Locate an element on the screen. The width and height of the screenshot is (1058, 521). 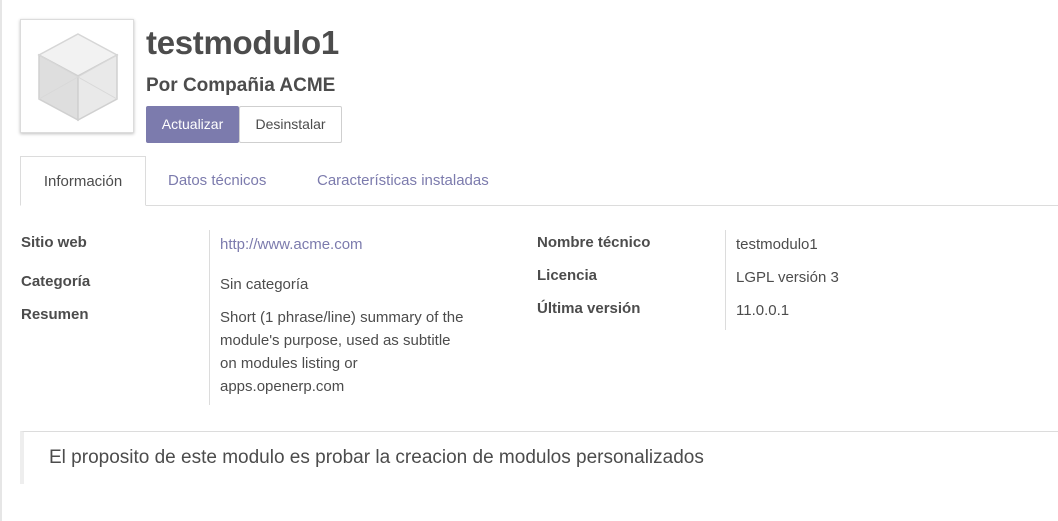
license-label: Licencia is located at coordinates (567, 275).